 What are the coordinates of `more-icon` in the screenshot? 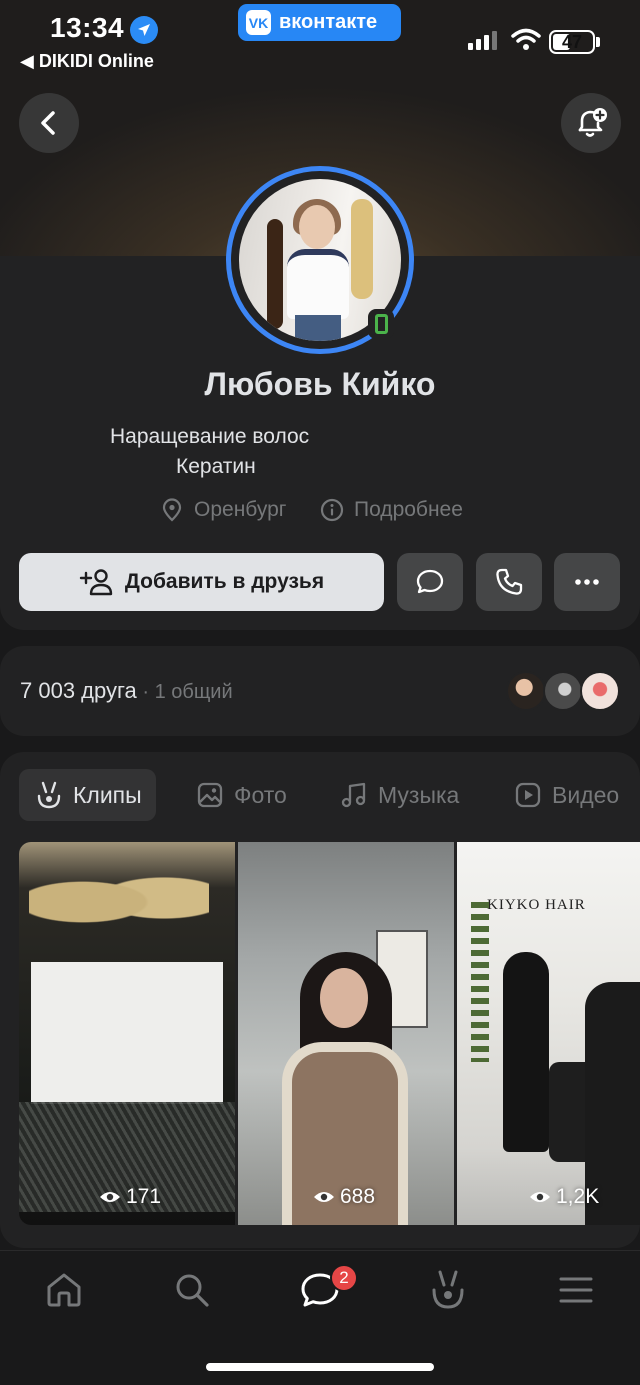 It's located at (587, 582).